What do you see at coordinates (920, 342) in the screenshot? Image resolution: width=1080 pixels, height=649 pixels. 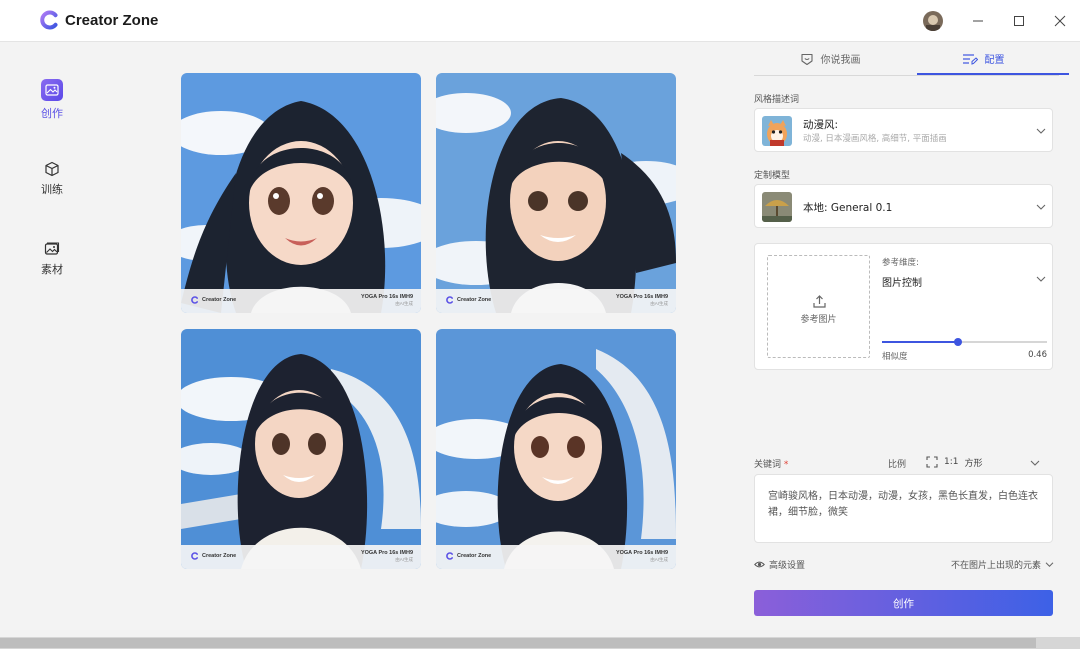 I see `slider-fill` at bounding box center [920, 342].